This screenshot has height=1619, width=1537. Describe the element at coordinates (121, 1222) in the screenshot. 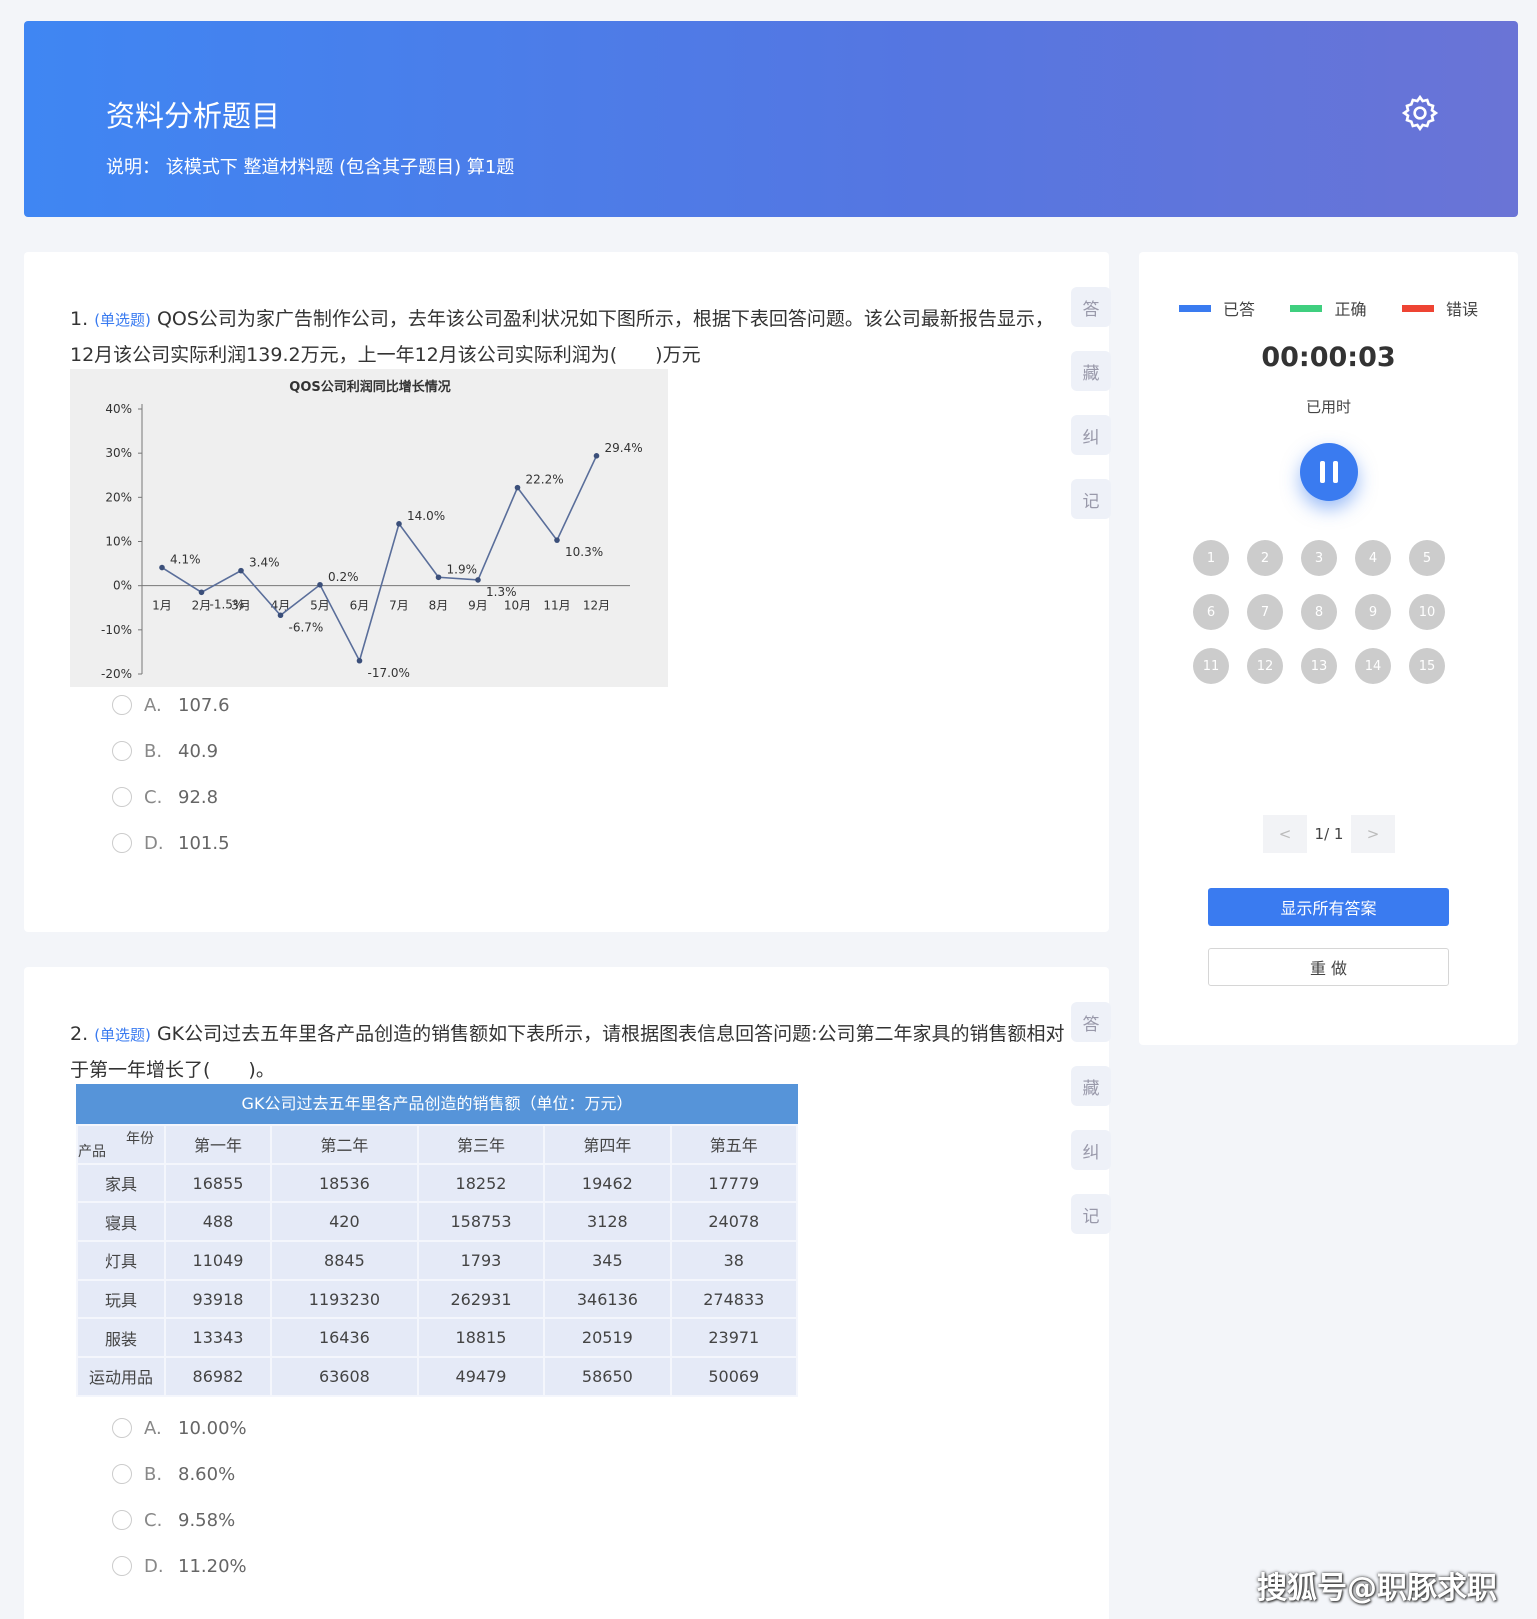

I see `row-label: 寝具` at that location.